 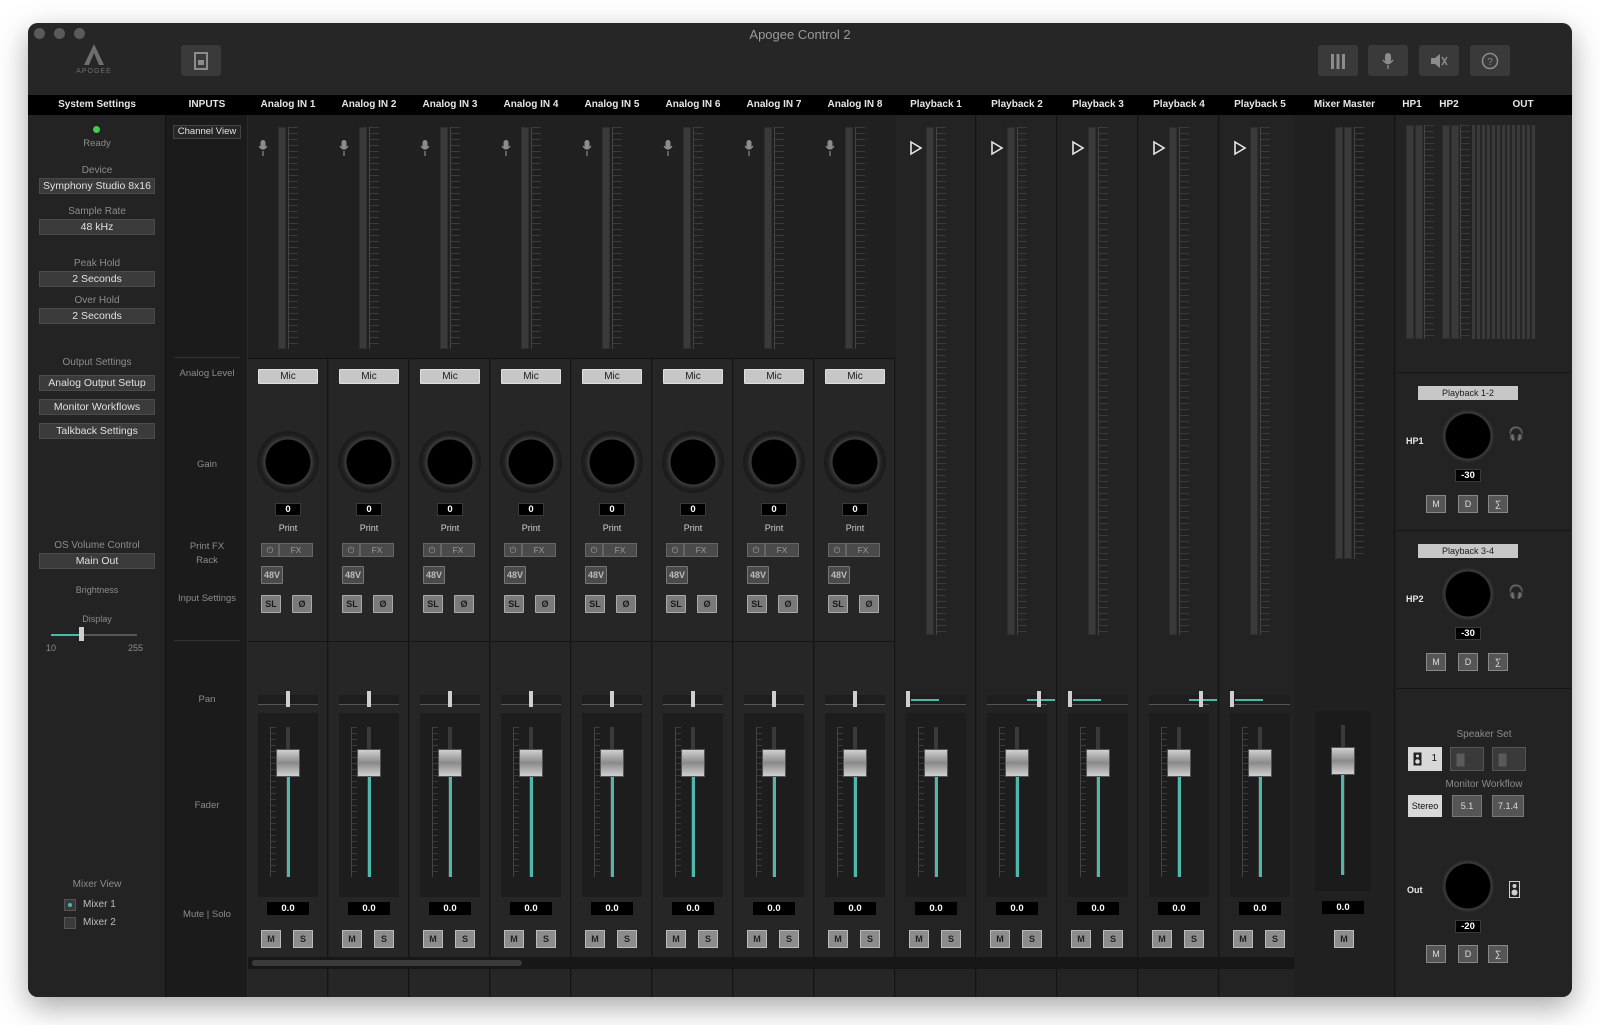 What do you see at coordinates (1467, 806) in the screenshot?
I see `surround-5-1-button: 5.1` at bounding box center [1467, 806].